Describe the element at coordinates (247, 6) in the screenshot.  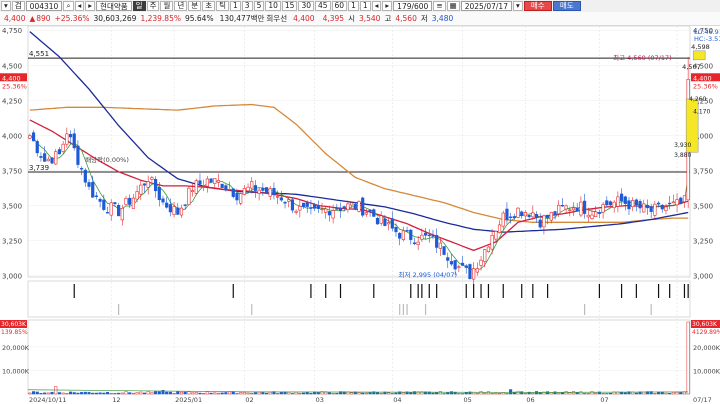
I see `interval-button-3: 3` at that location.